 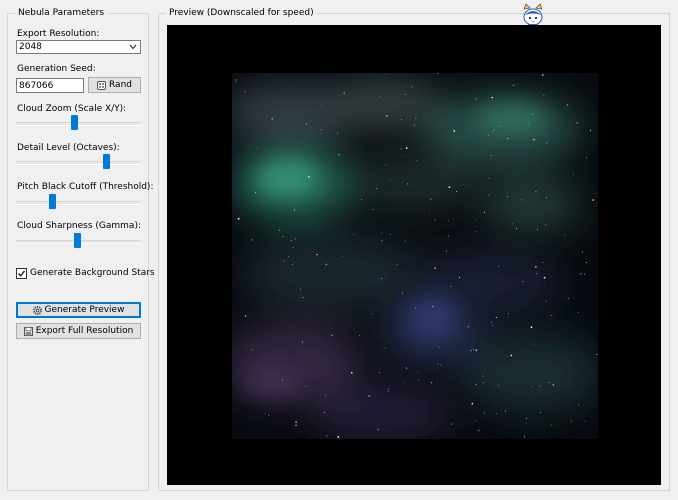 I want to click on stars-label: Generate Background Stars, so click(x=92, y=273).